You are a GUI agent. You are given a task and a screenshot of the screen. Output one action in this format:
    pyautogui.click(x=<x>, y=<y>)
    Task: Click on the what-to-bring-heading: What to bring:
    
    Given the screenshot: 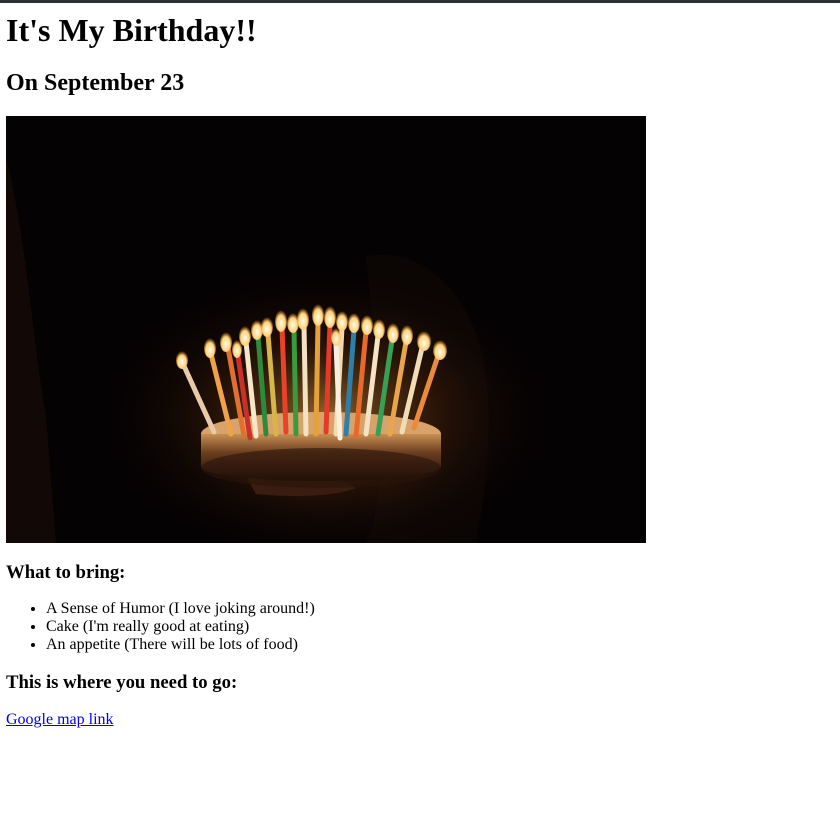 What is the action you would take?
    pyautogui.click(x=66, y=572)
    